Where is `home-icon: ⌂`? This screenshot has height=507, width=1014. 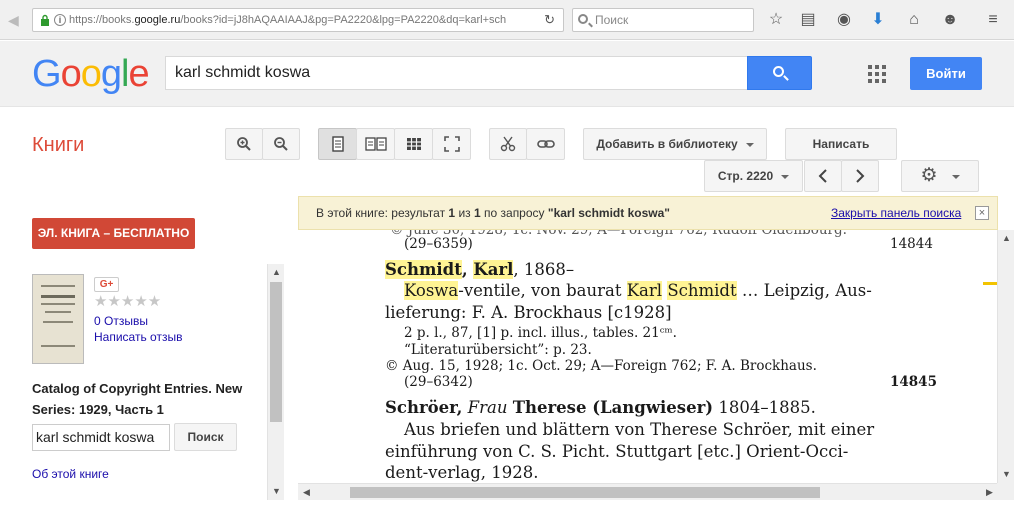
home-icon: ⌂ is located at coordinates (914, 20).